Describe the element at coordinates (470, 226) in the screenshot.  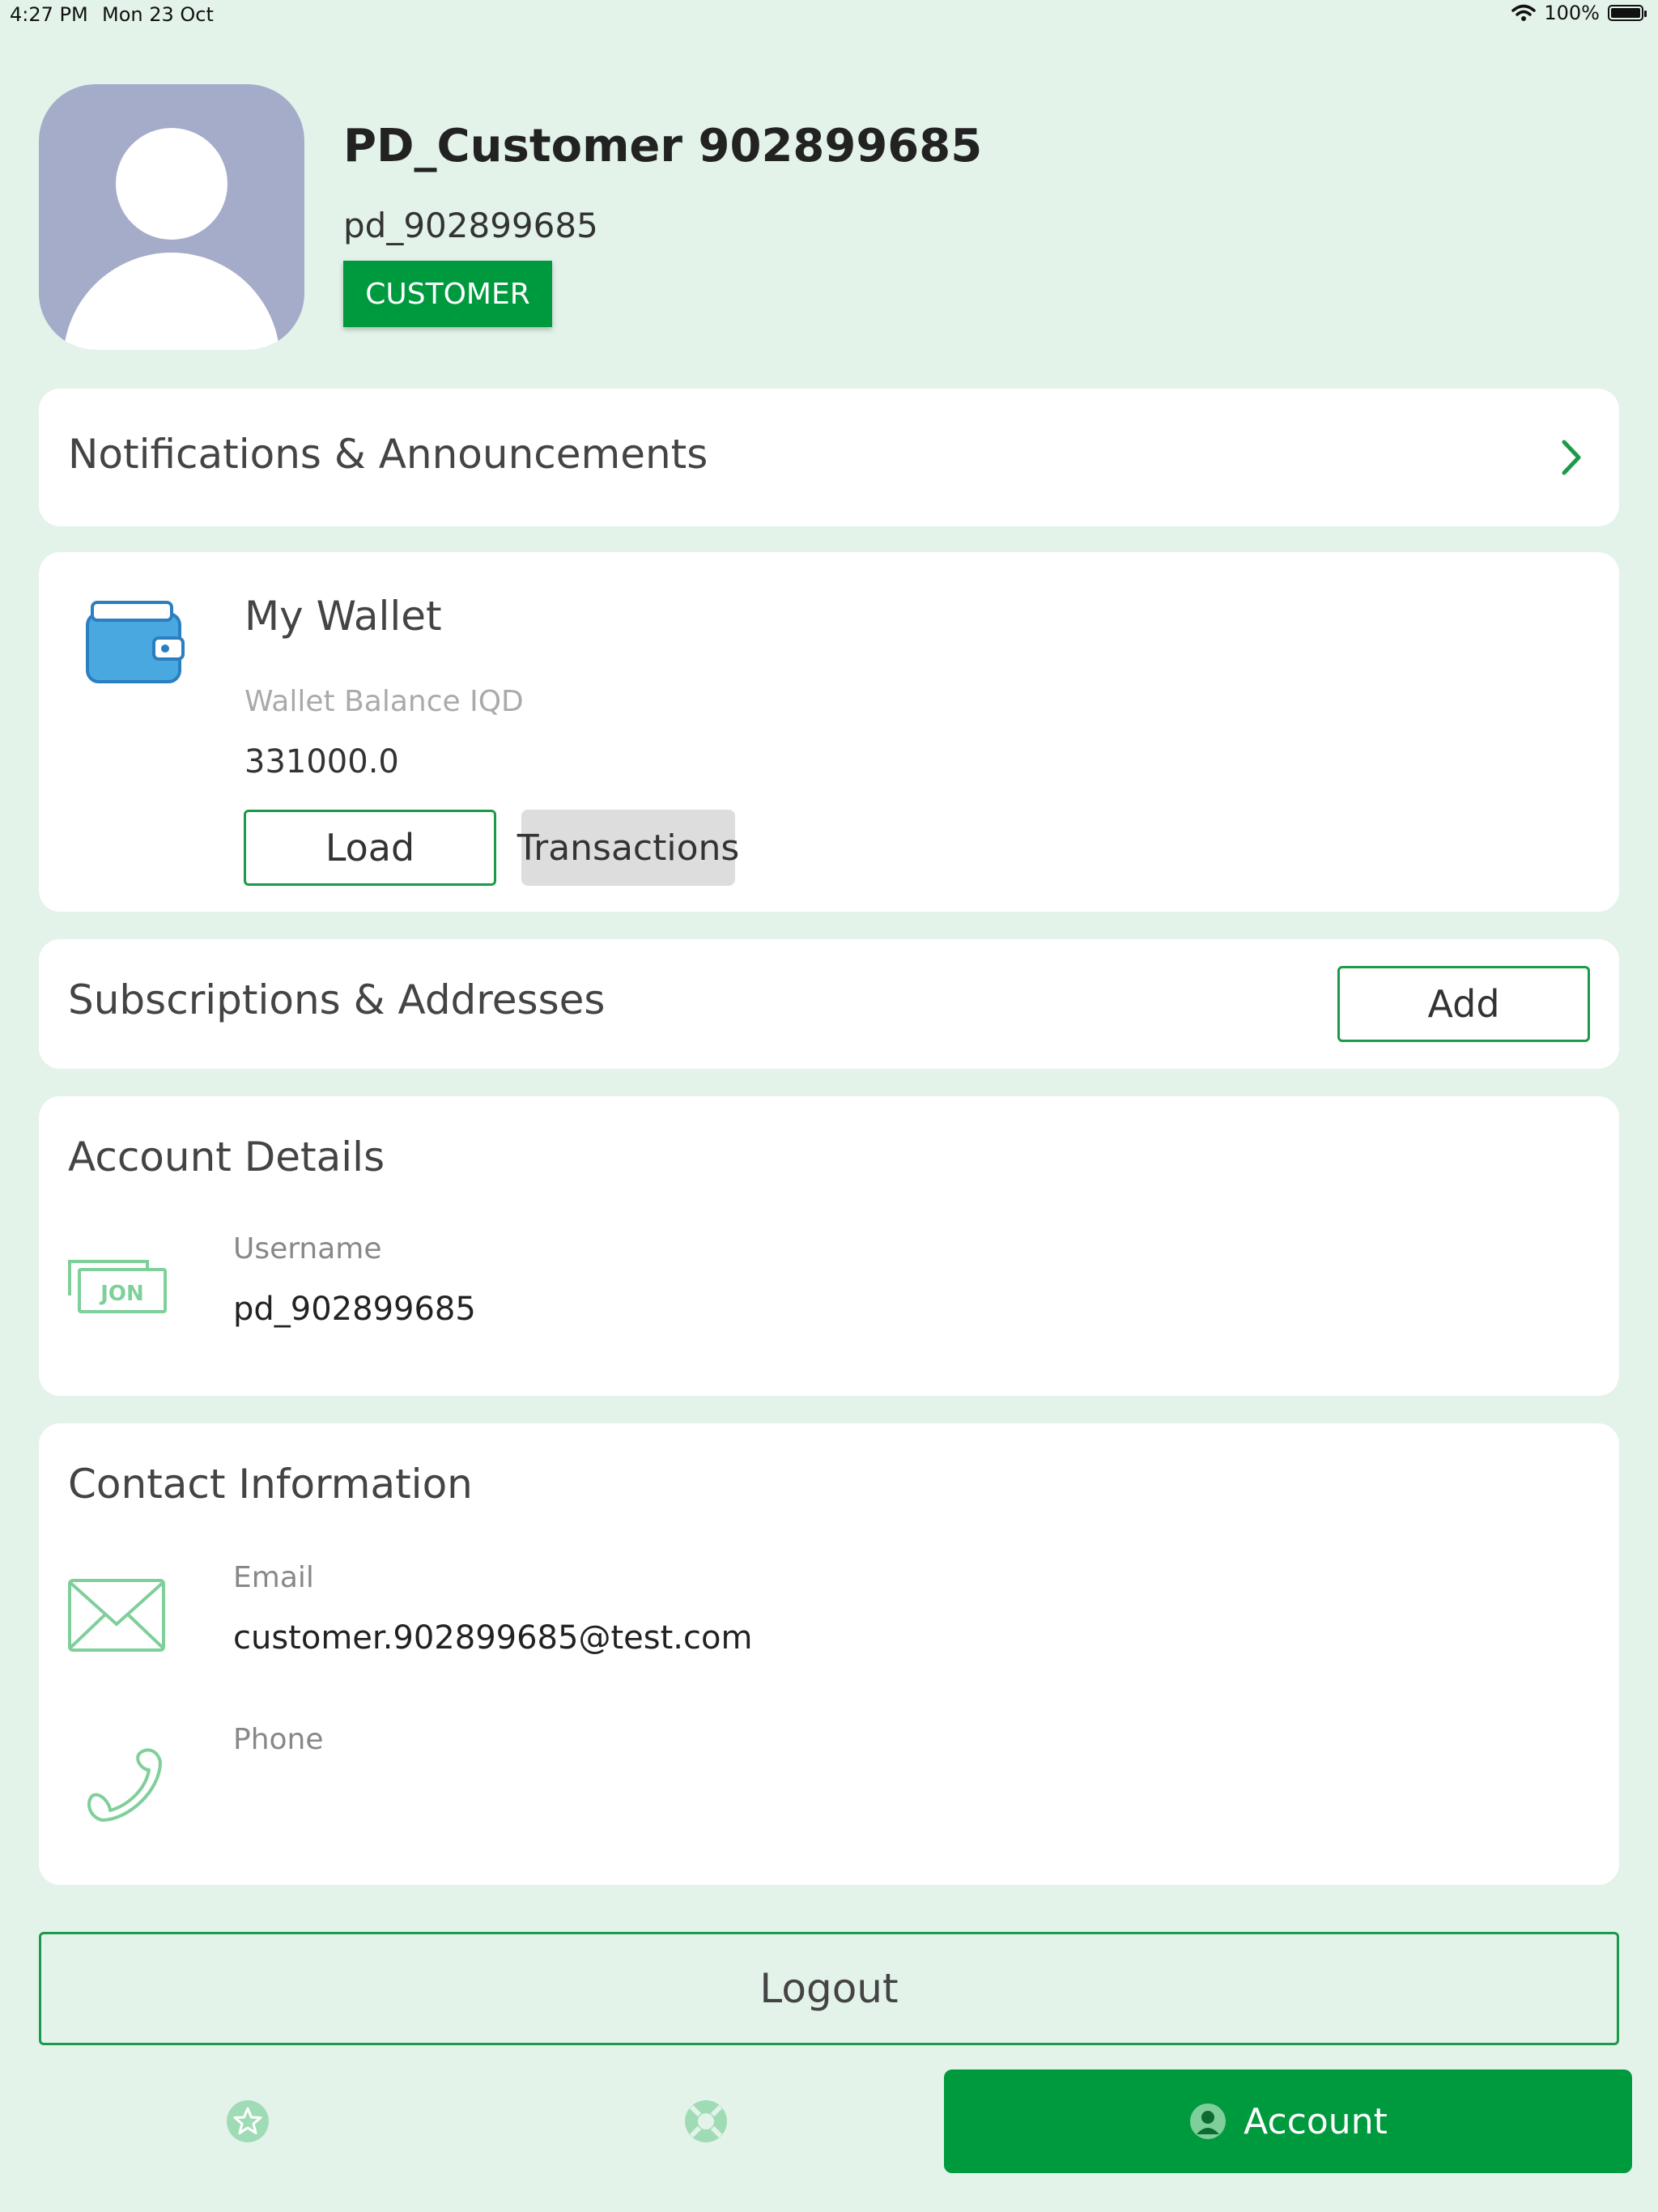
I see `profile-username: pd_902899685` at that location.